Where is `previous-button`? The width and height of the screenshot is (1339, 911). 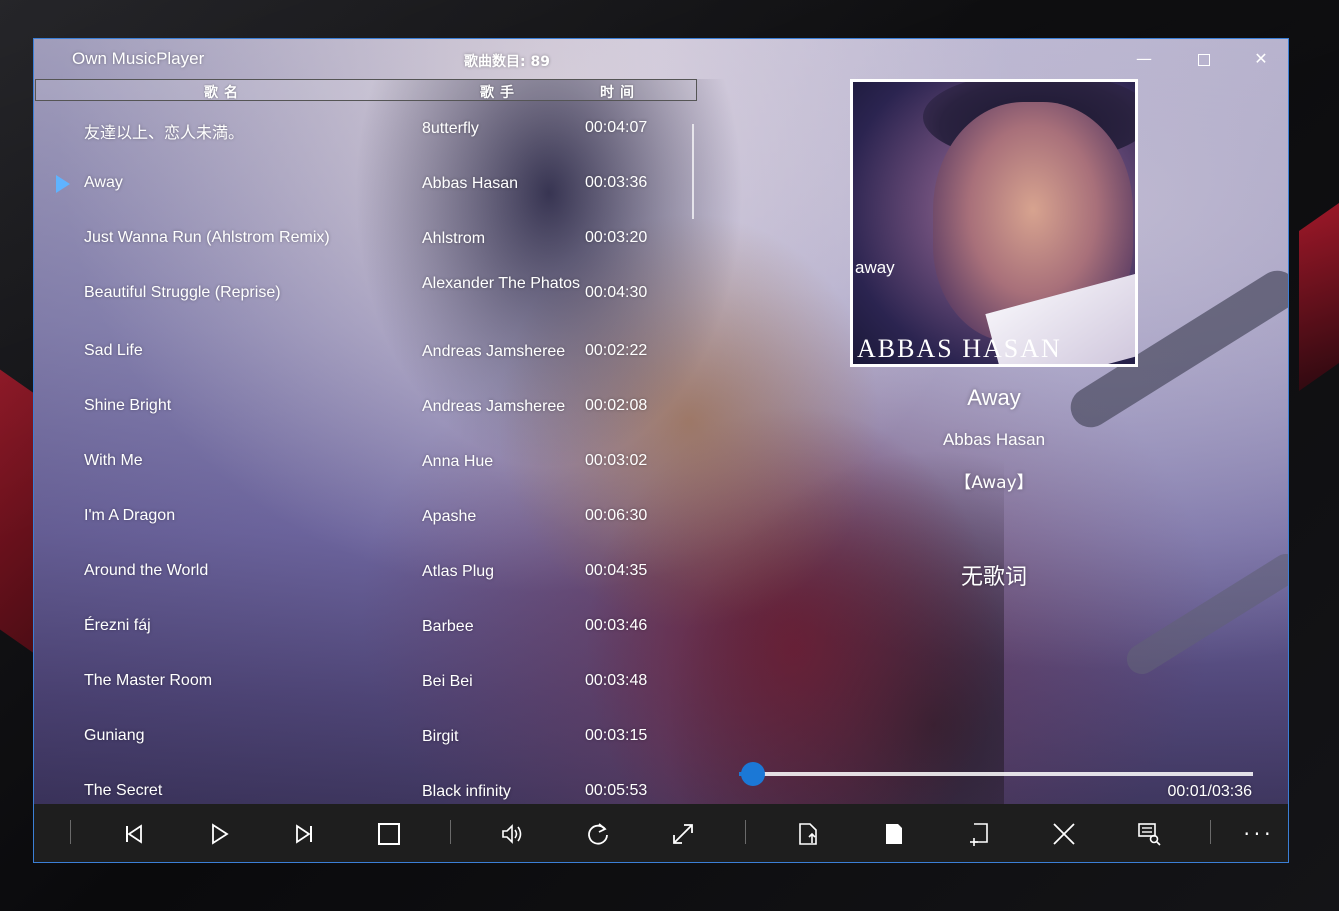
previous-button is located at coordinates (134, 834).